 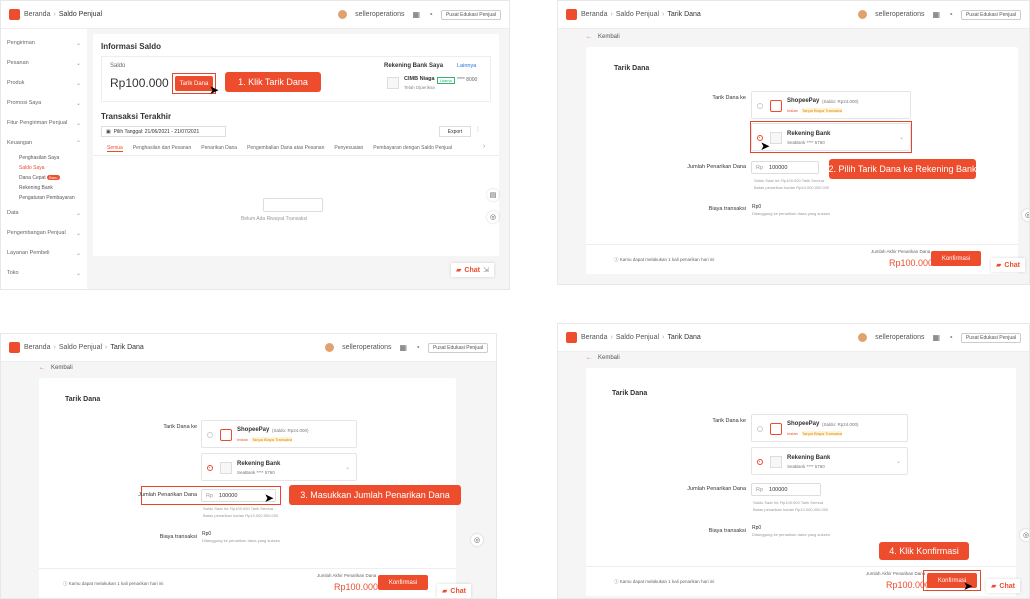 What do you see at coordinates (44, 198) in the screenshot?
I see `sidebar-sub-pengaturan: Pengaturan Pembayaran` at bounding box center [44, 198].